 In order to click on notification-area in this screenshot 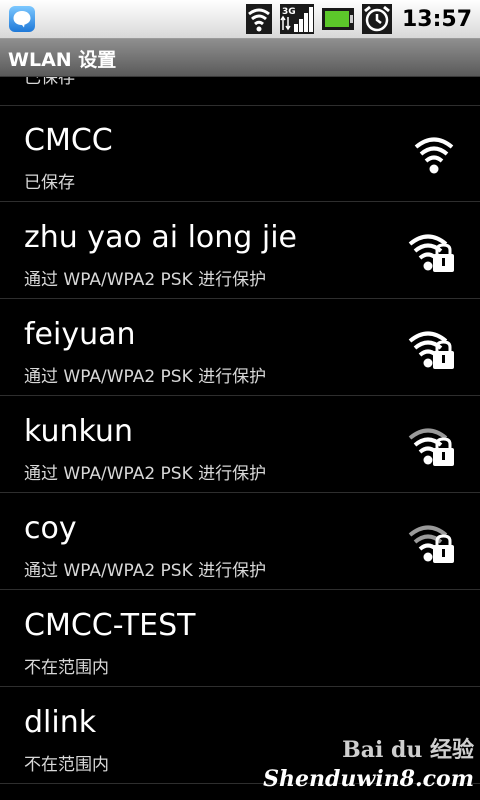, I will do `click(22, 19)`.